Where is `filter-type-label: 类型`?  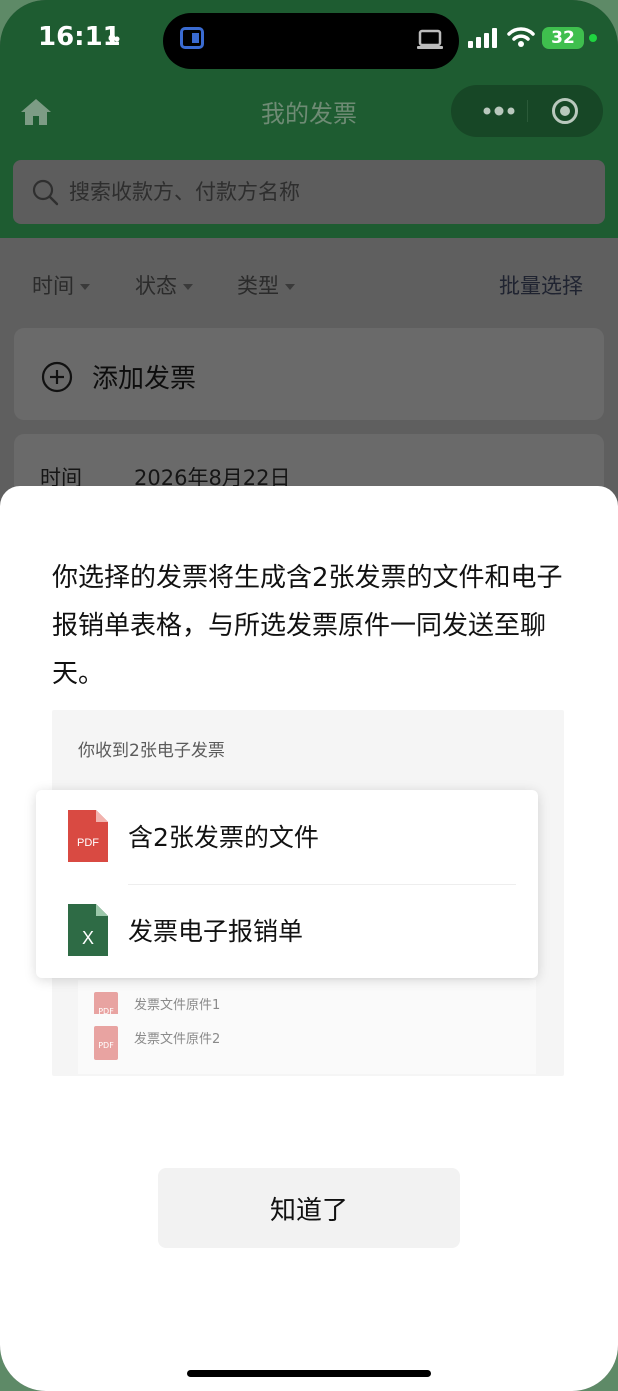
filter-type-label: 类型 is located at coordinates (258, 286).